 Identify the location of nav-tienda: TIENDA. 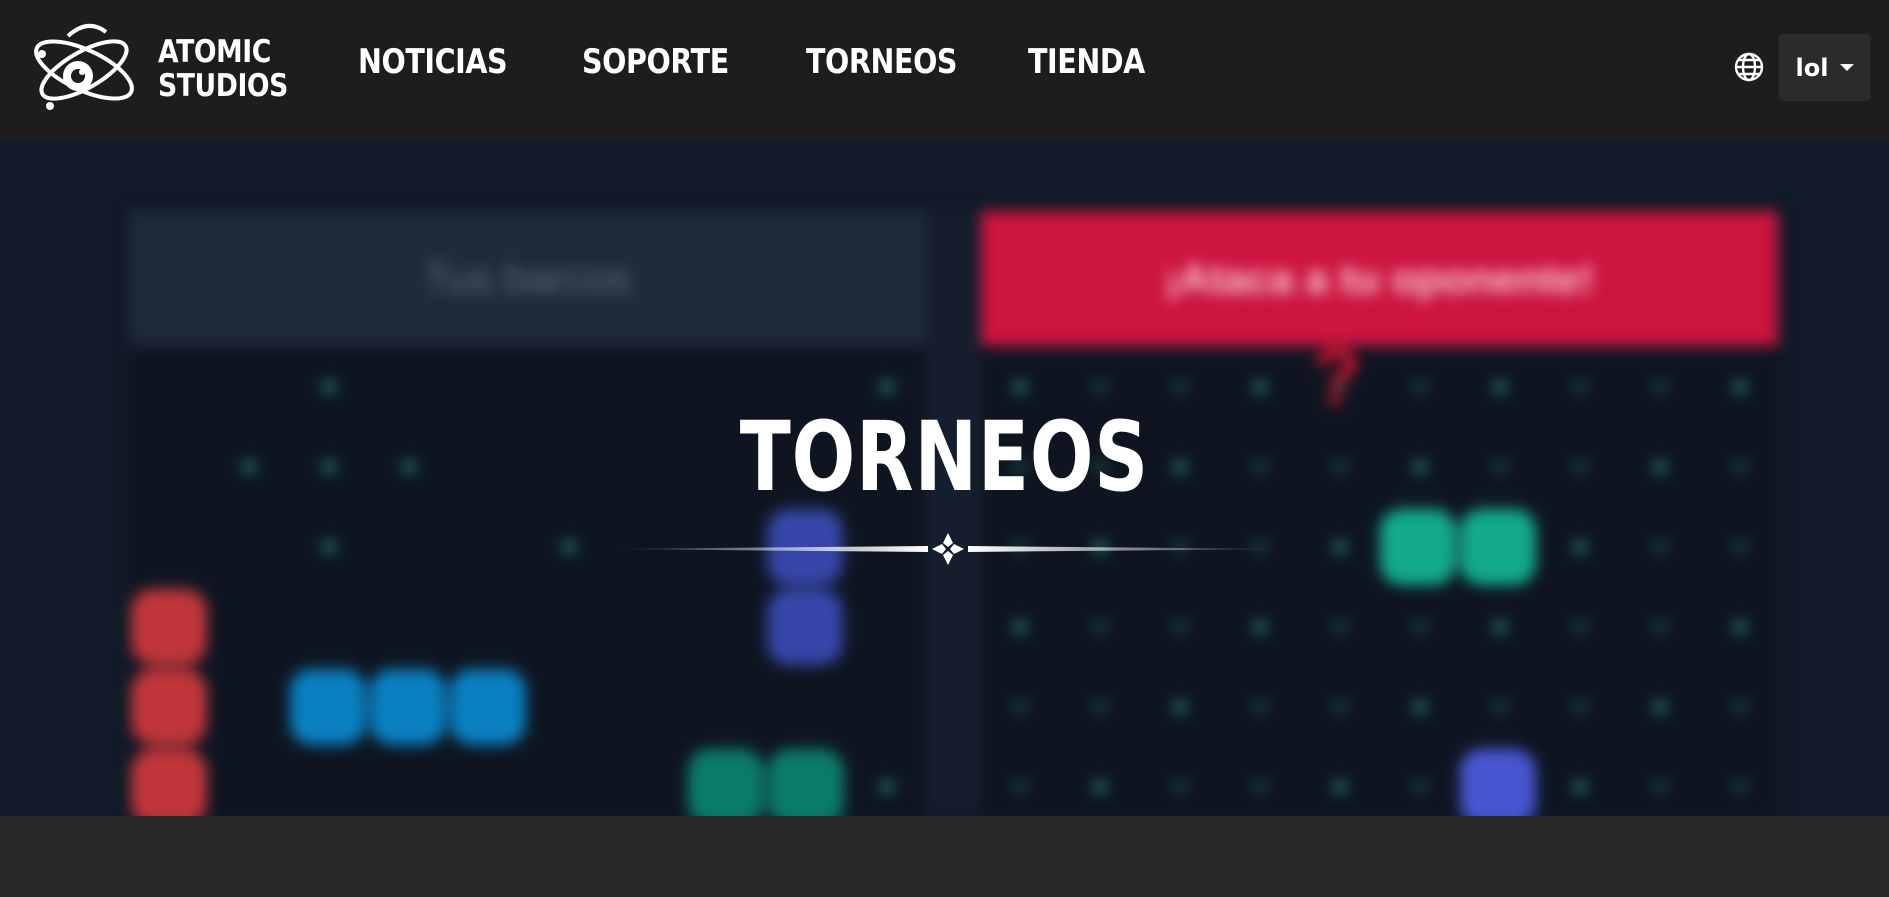
(1086, 62).